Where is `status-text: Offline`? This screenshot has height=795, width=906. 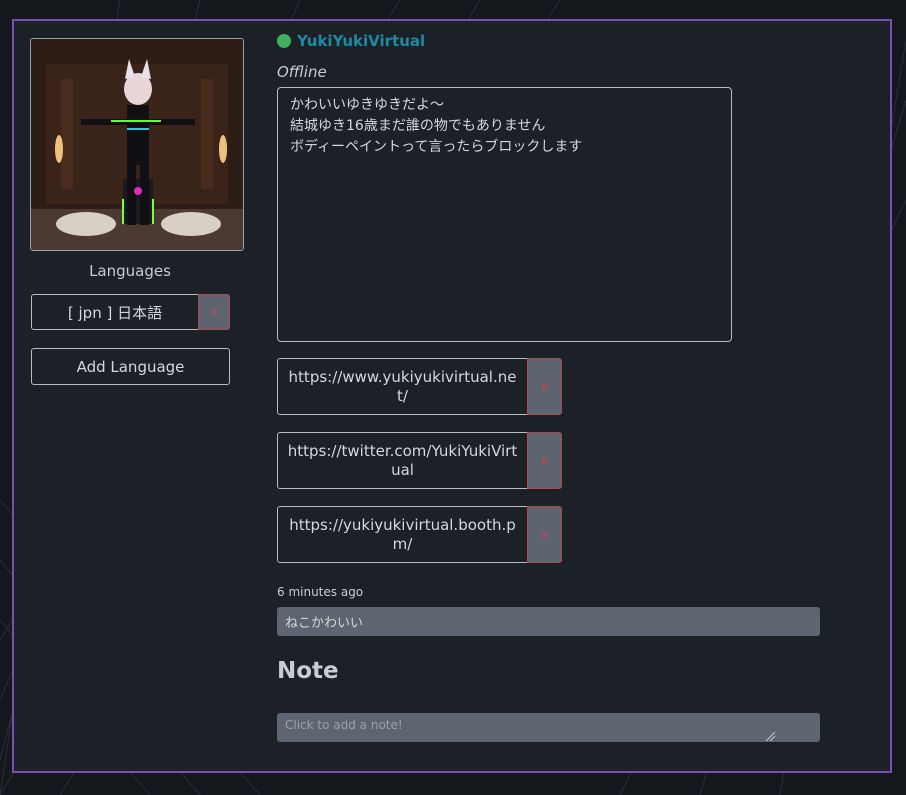 status-text: Offline is located at coordinates (302, 72).